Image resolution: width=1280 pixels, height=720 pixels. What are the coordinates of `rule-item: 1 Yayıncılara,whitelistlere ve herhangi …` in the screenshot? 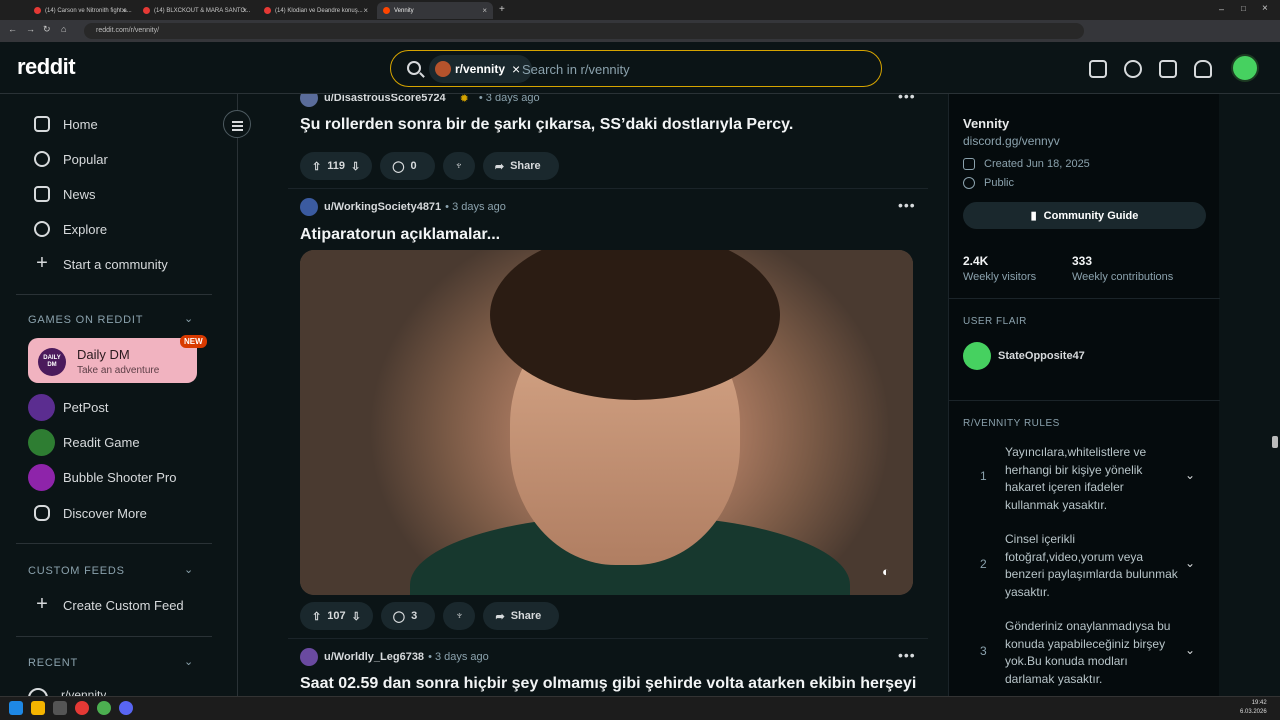 It's located at (1084, 479).